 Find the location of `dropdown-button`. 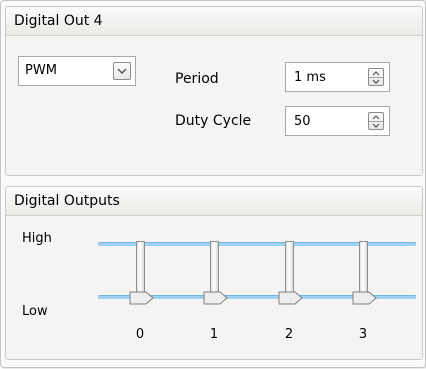

dropdown-button is located at coordinates (122, 71).